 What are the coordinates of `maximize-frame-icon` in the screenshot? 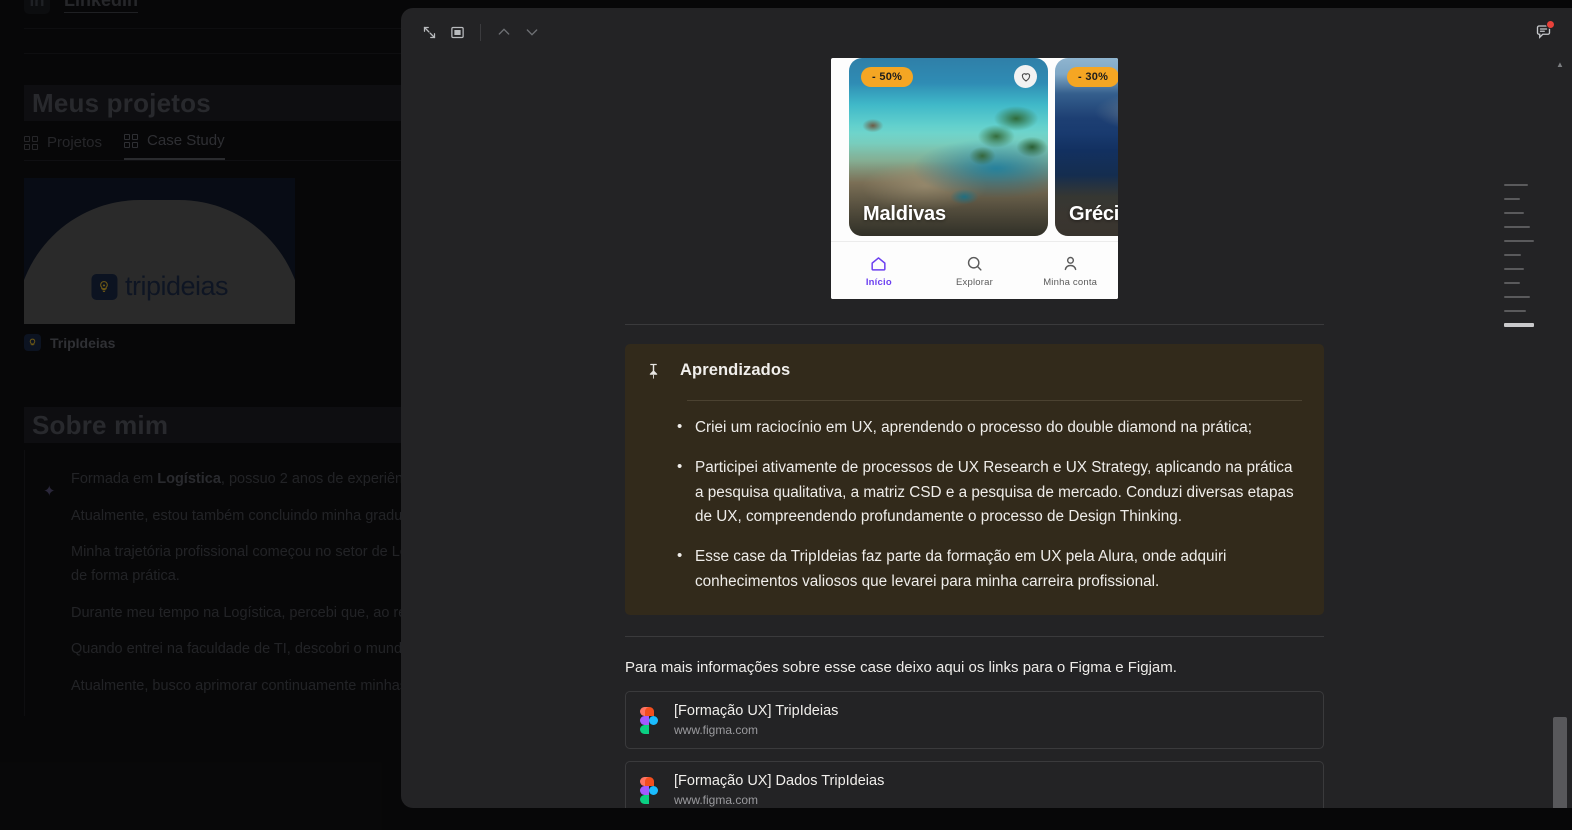 It's located at (457, 32).